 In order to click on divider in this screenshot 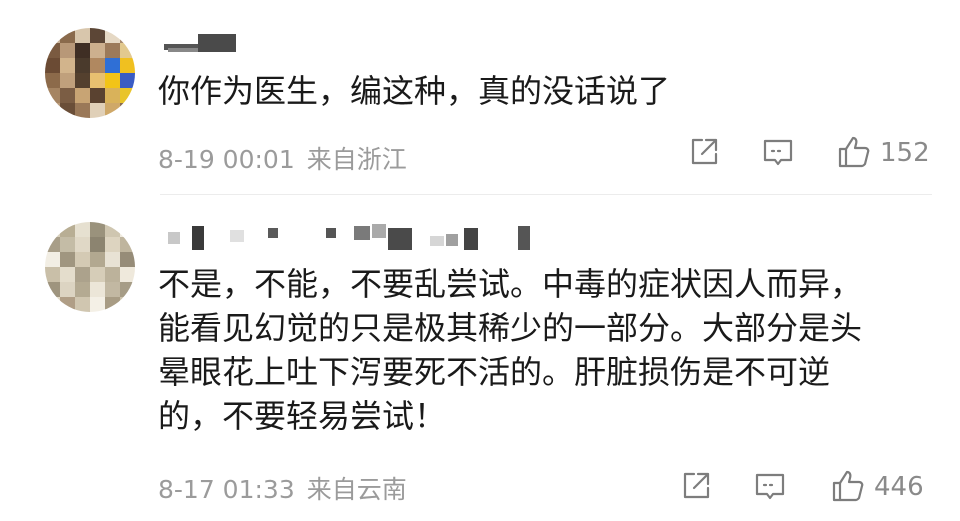, I will do `click(546, 194)`.